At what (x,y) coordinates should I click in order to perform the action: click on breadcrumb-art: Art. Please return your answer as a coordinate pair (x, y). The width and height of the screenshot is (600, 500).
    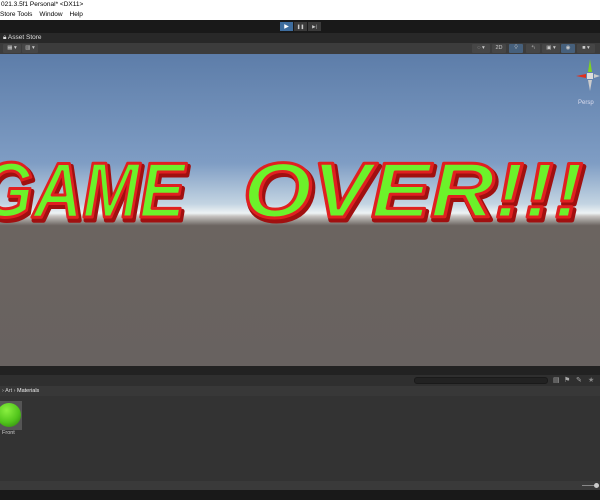
    Looking at the image, I should click on (8, 391).